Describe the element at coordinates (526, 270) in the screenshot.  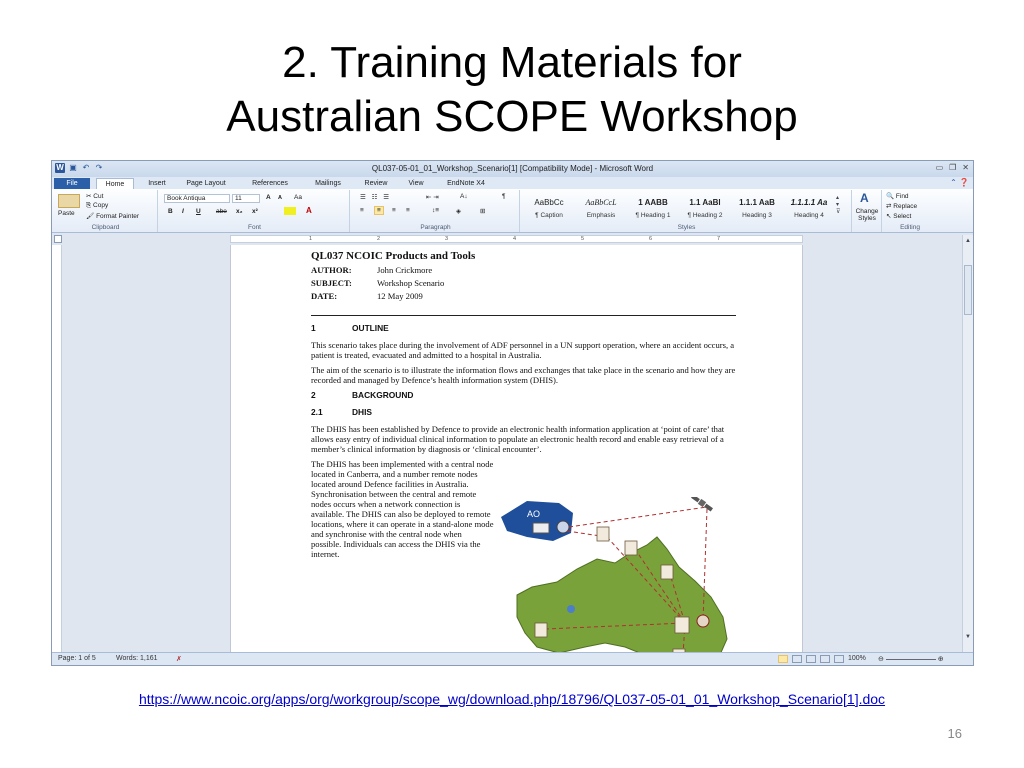
I see `author-row: AUTHOR: John Crickmore` at that location.